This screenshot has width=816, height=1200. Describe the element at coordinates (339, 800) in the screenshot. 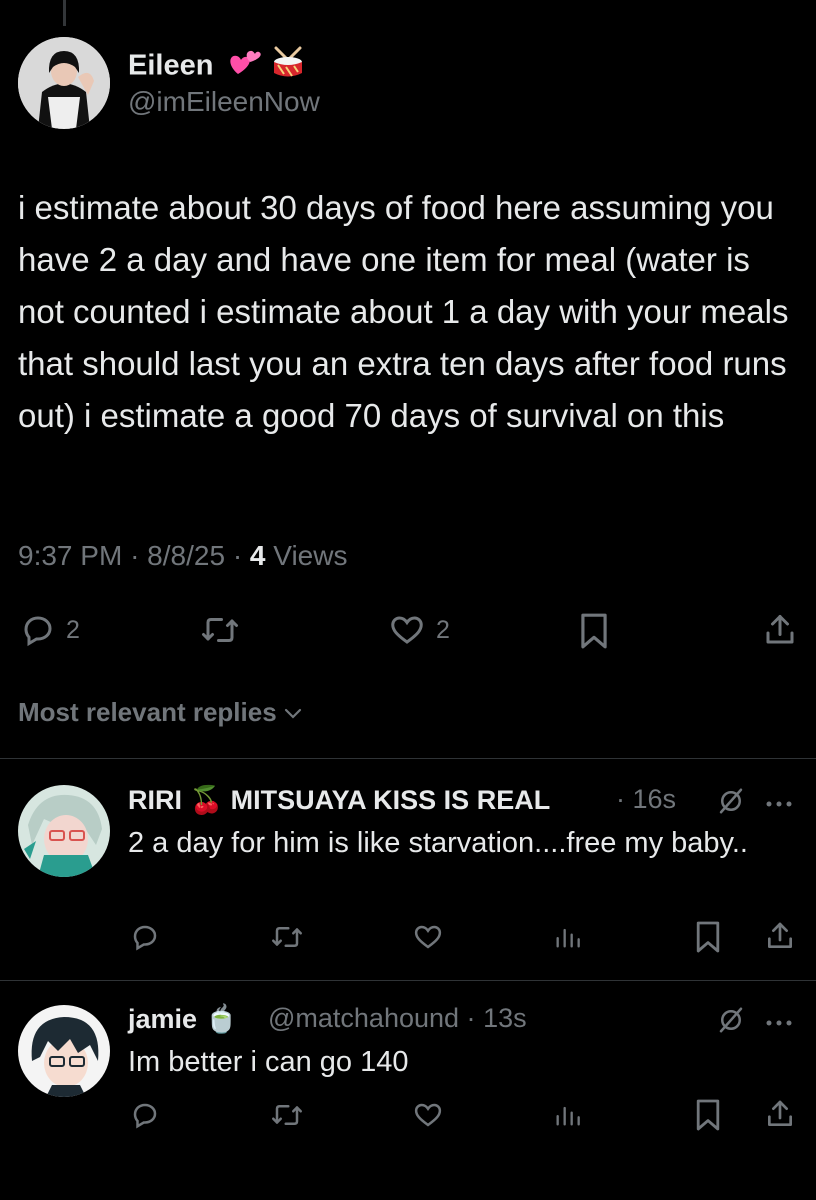

I see `reply-author-name: RIRI 🍒 MITSUAYA KISS IS REAL` at that location.